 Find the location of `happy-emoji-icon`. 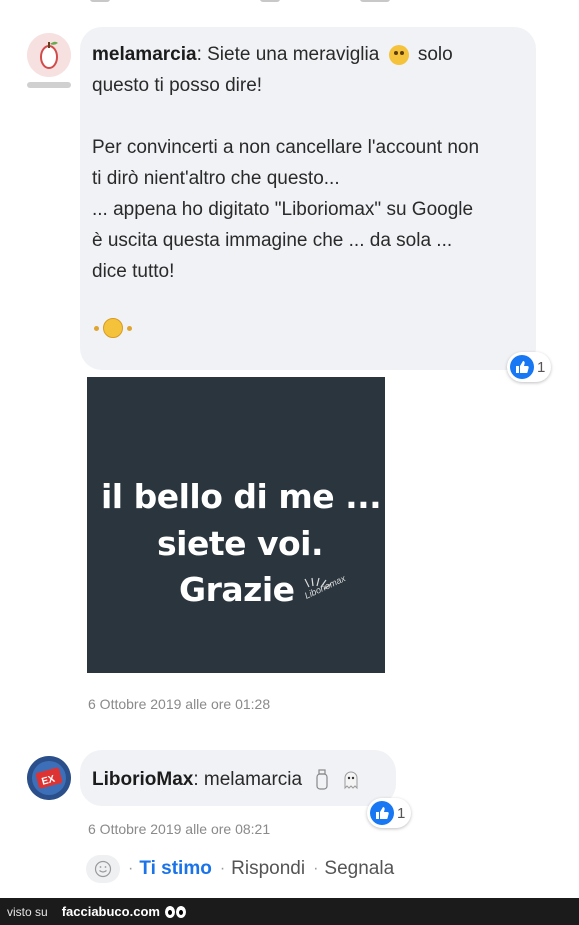

happy-emoji-icon is located at coordinates (112, 328).